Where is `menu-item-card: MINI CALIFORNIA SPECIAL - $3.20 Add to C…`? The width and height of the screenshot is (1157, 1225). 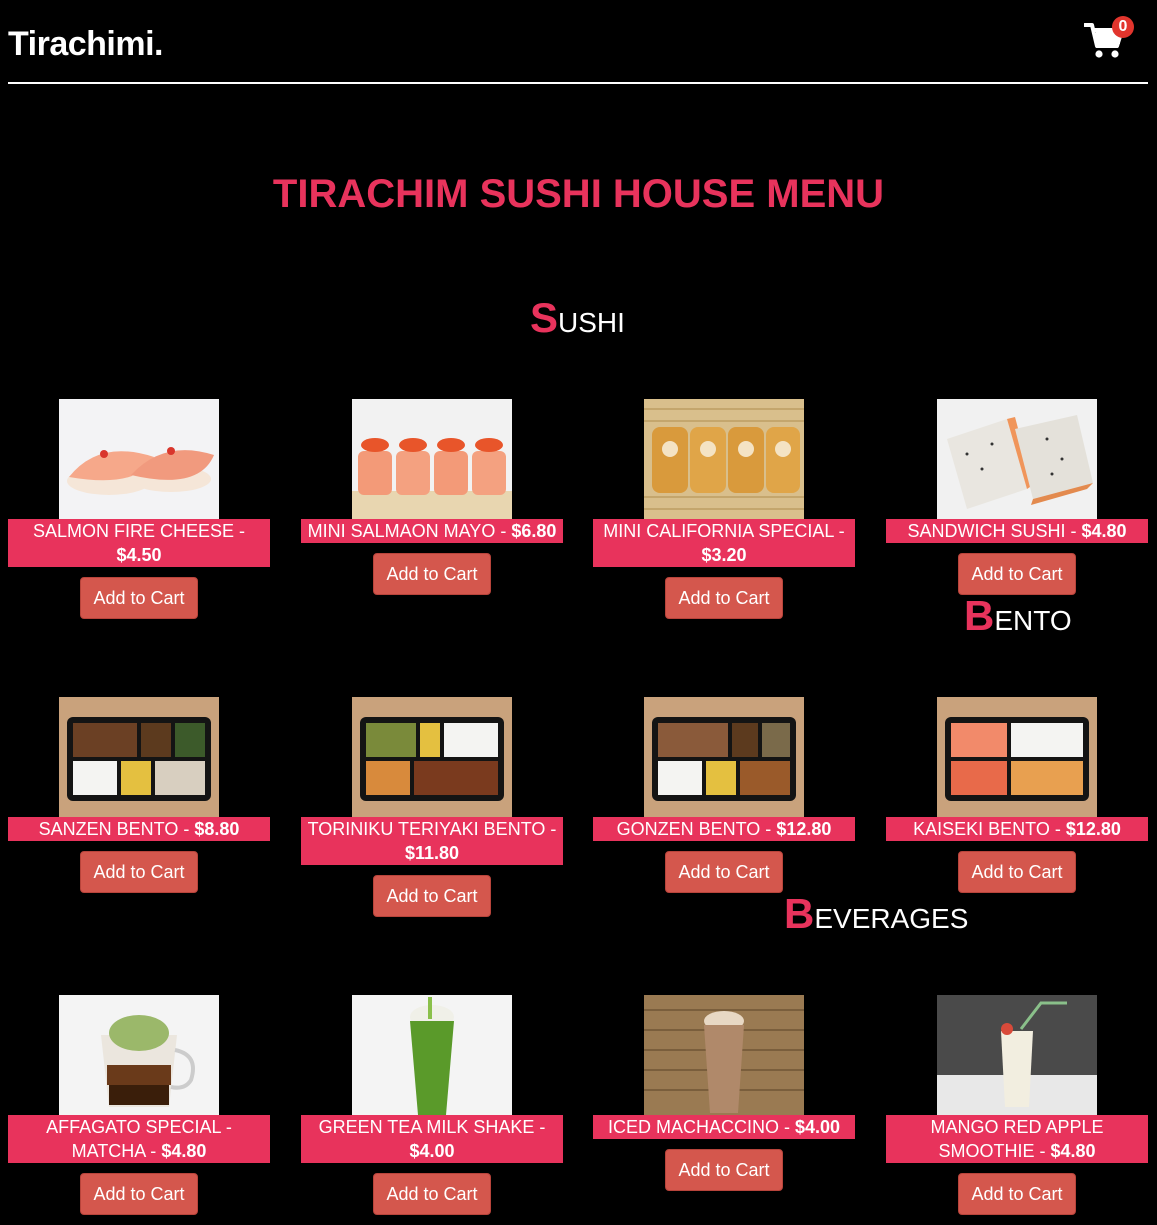 menu-item-card: MINI CALIFORNIA SPECIAL - $3.20 Add to C… is located at coordinates (724, 509).